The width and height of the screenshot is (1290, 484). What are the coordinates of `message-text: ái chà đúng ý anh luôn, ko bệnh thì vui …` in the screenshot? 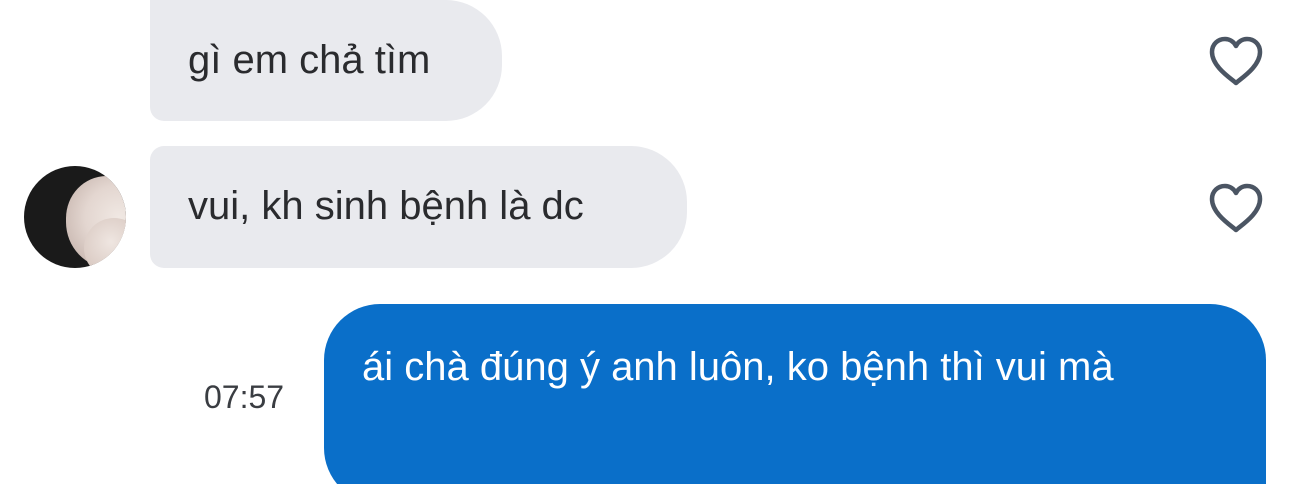 It's located at (738, 367).